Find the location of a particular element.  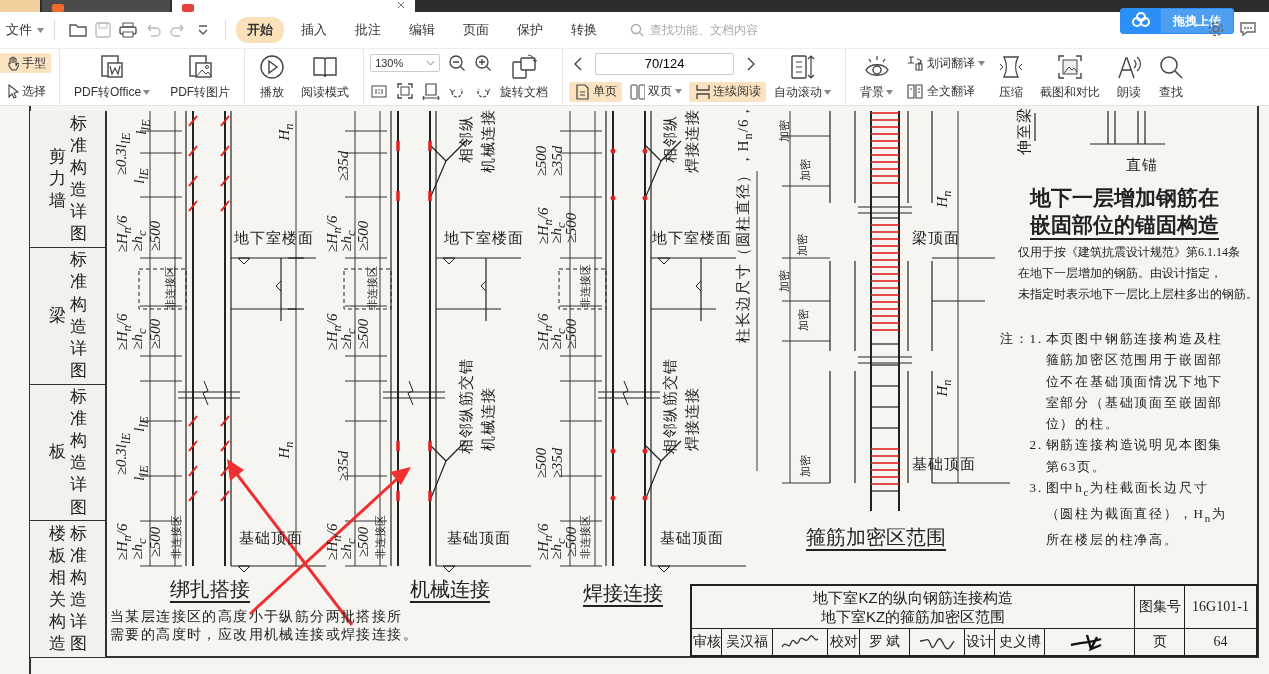

page-number-field: 70/124 is located at coordinates (665, 63).